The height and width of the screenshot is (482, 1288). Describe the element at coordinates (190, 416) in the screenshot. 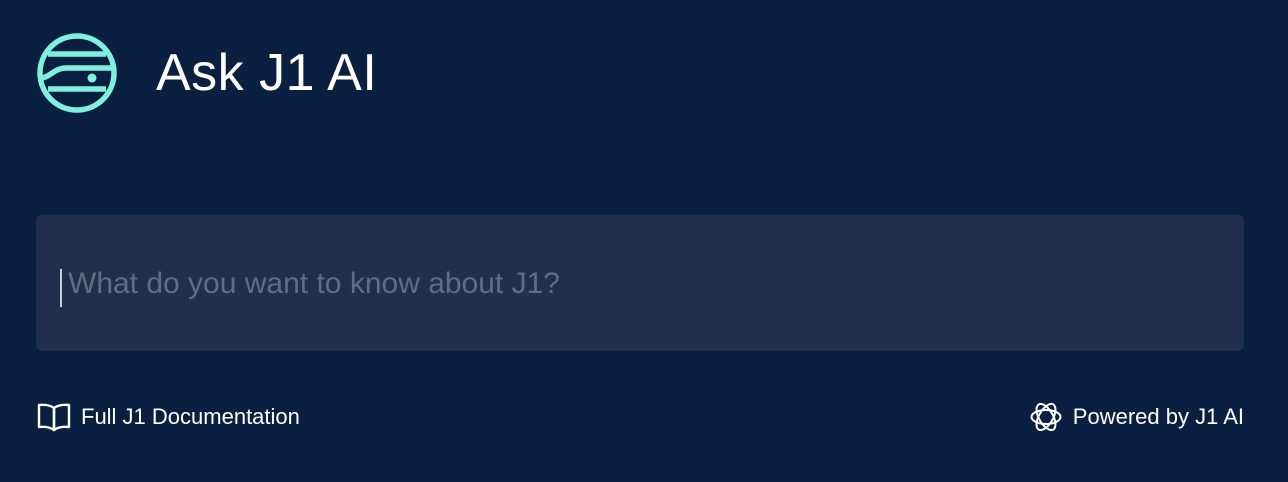

I see `docs-link-label: Full J1 Documentation` at that location.